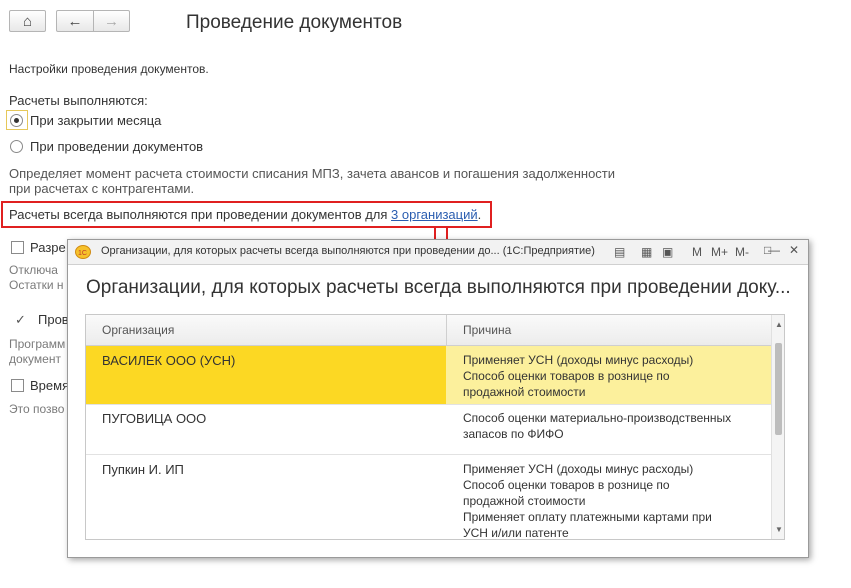  I want to click on partial-label-1: Разре, so click(48, 247).